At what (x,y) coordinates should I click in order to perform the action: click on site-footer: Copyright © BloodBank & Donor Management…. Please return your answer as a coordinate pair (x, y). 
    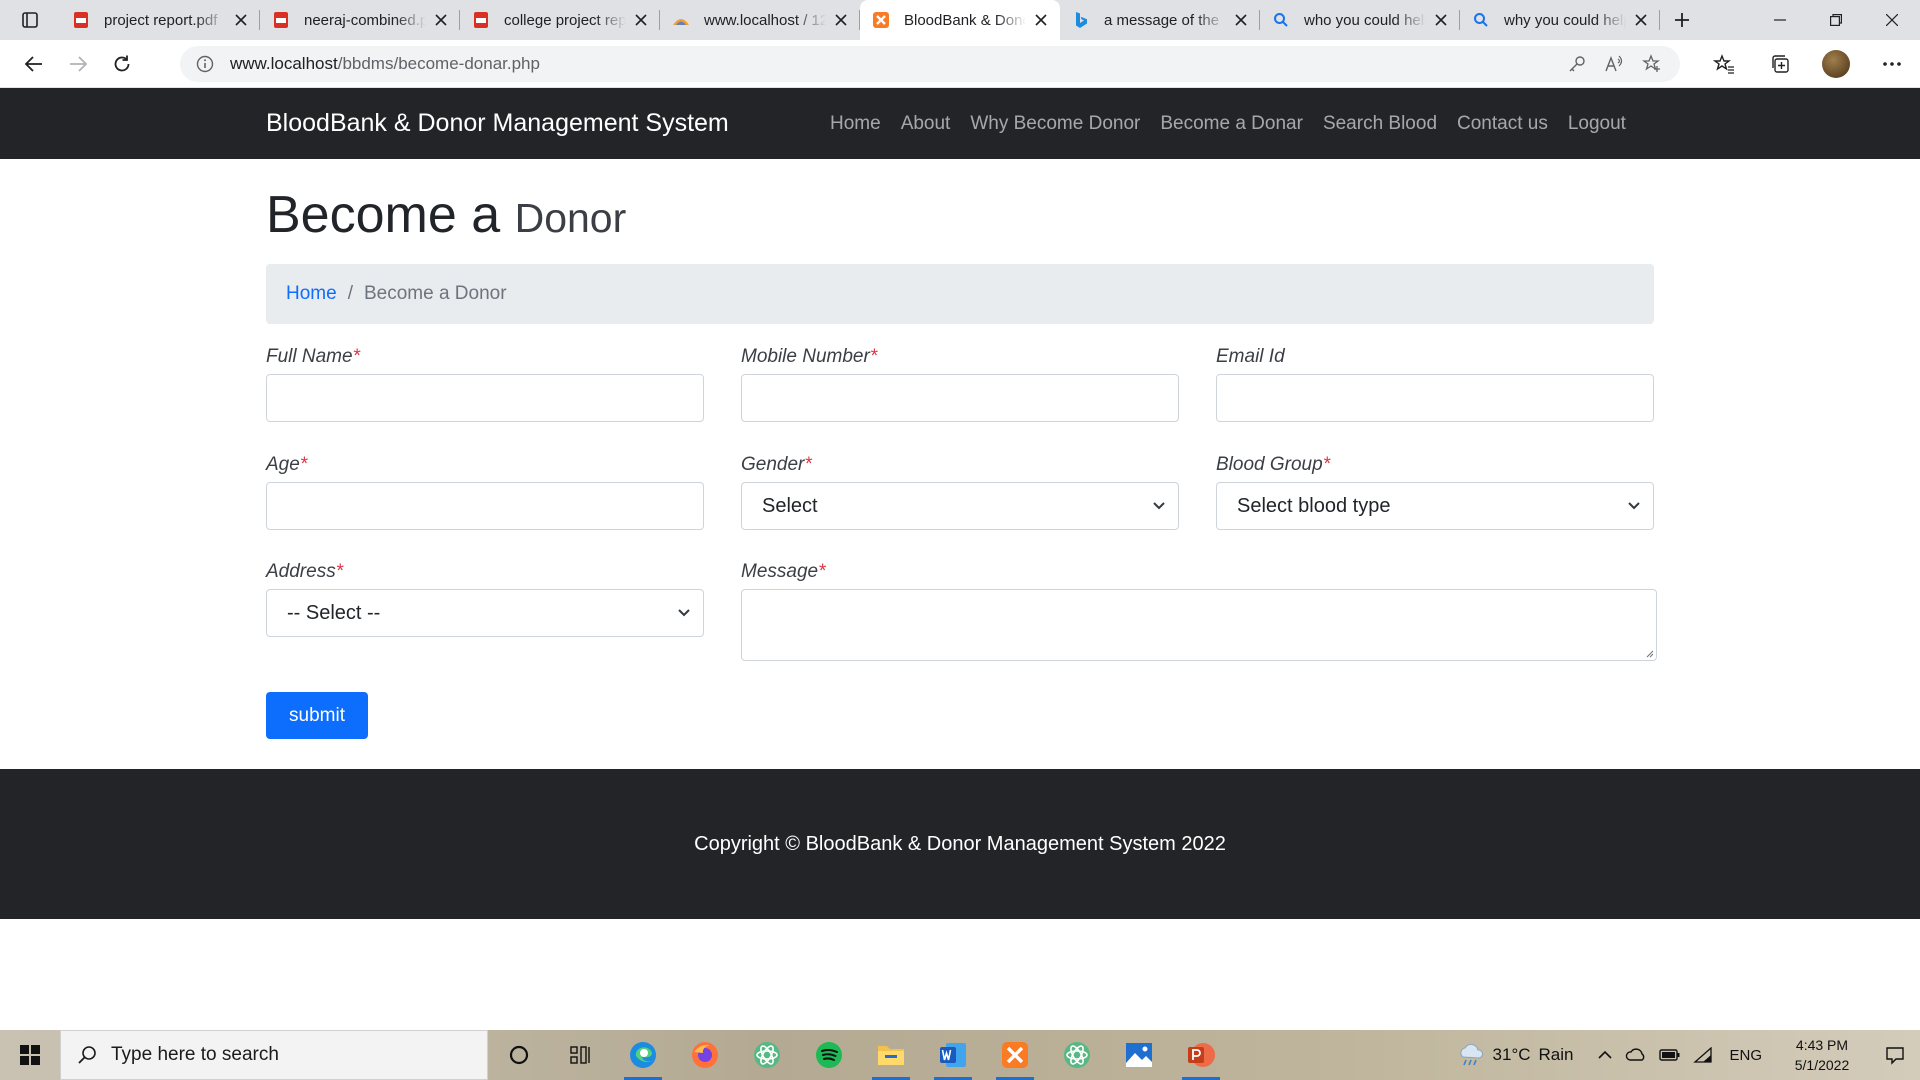
    Looking at the image, I should click on (960, 844).